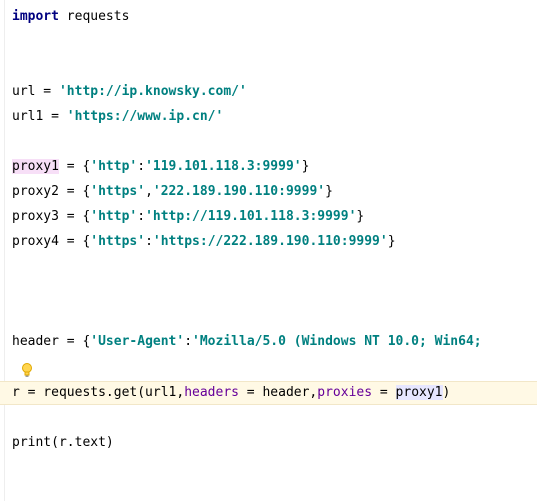  I want to click on header-variable: header, so click(35, 341).